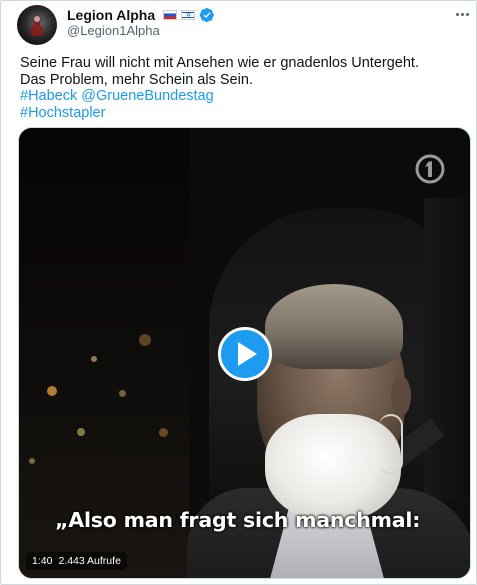 The height and width of the screenshot is (585, 477). What do you see at coordinates (170, 15) in the screenshot?
I see `russia-flag-icon` at bounding box center [170, 15].